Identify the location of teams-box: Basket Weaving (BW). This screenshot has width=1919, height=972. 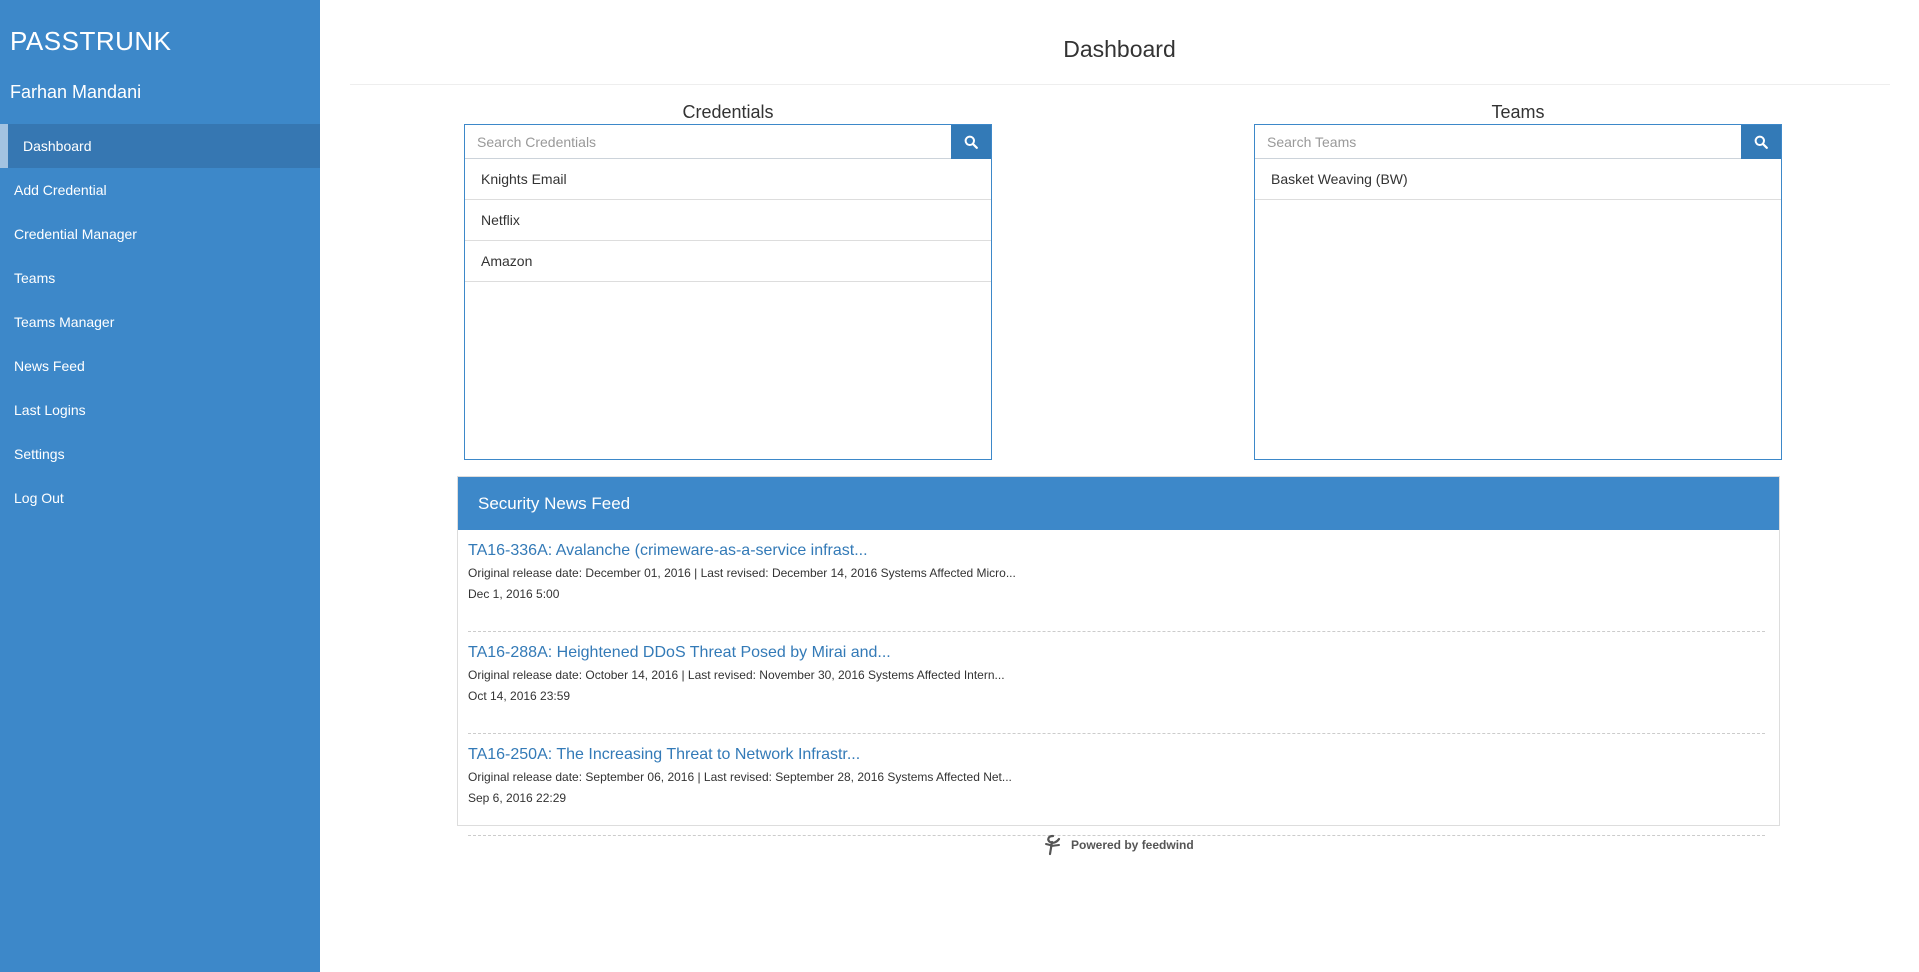
(1518, 292).